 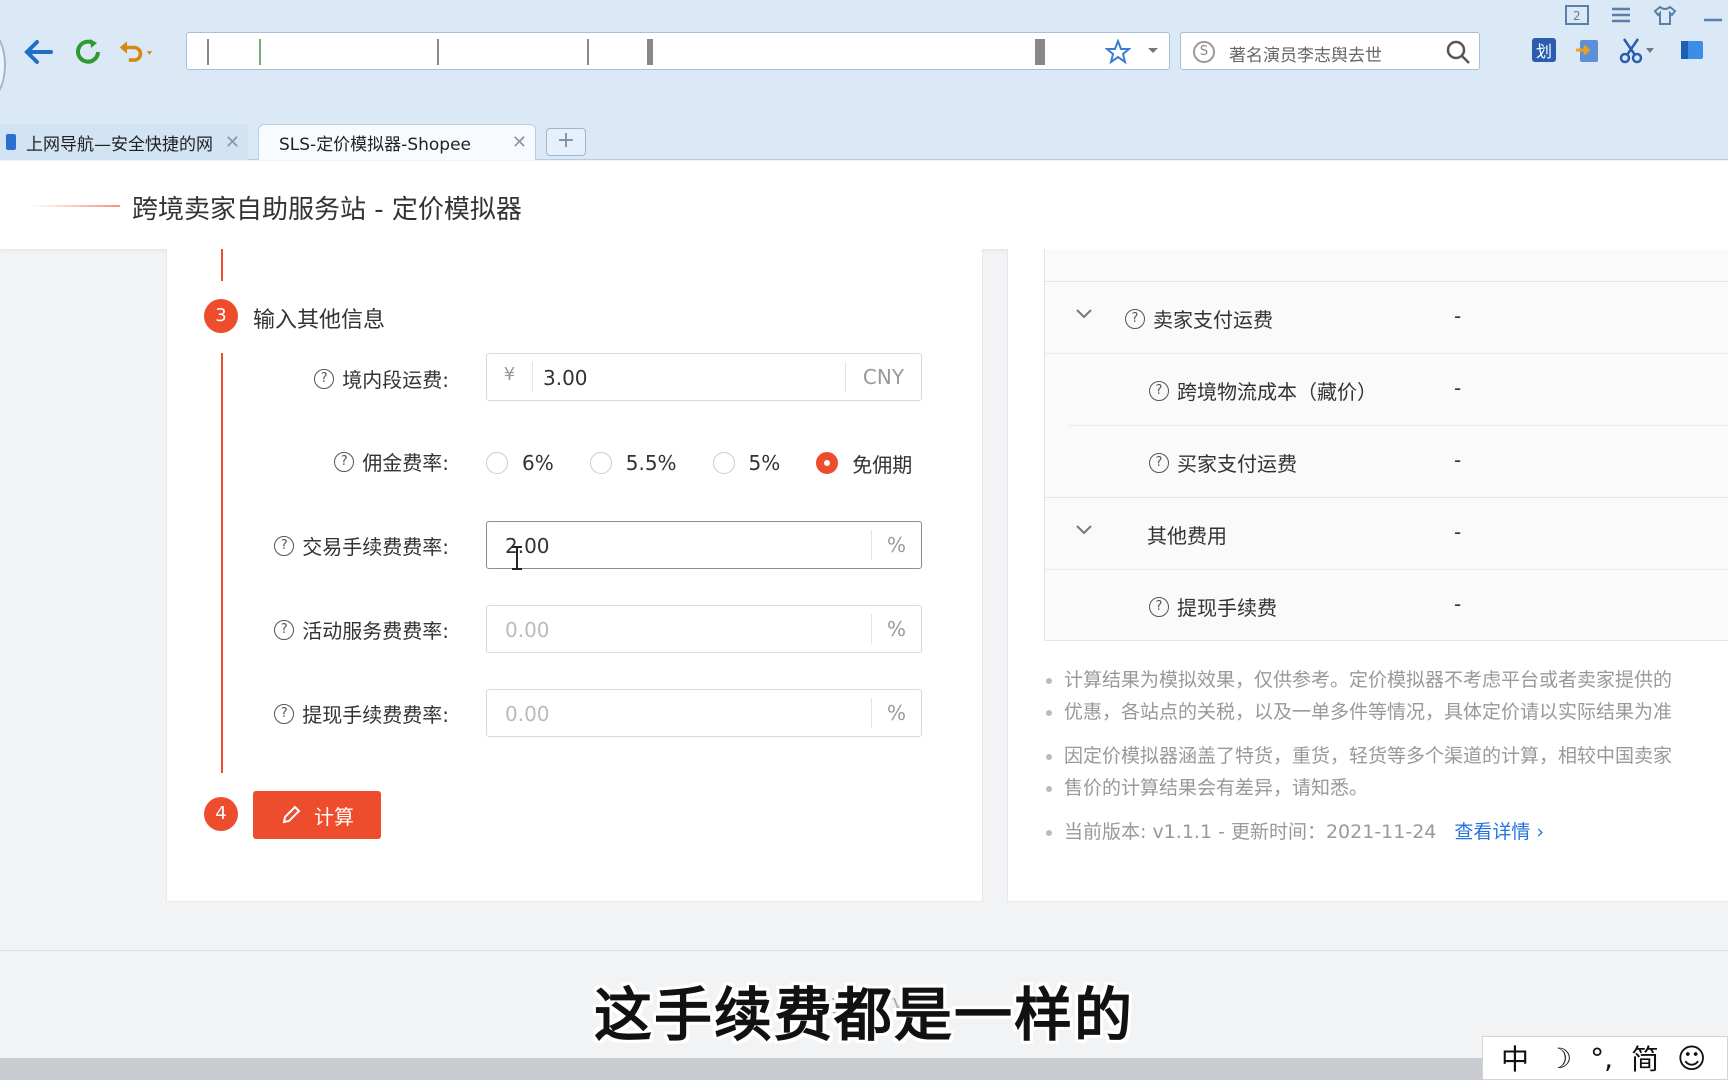 I want to click on commission-option-5: 5%, so click(x=746, y=463).